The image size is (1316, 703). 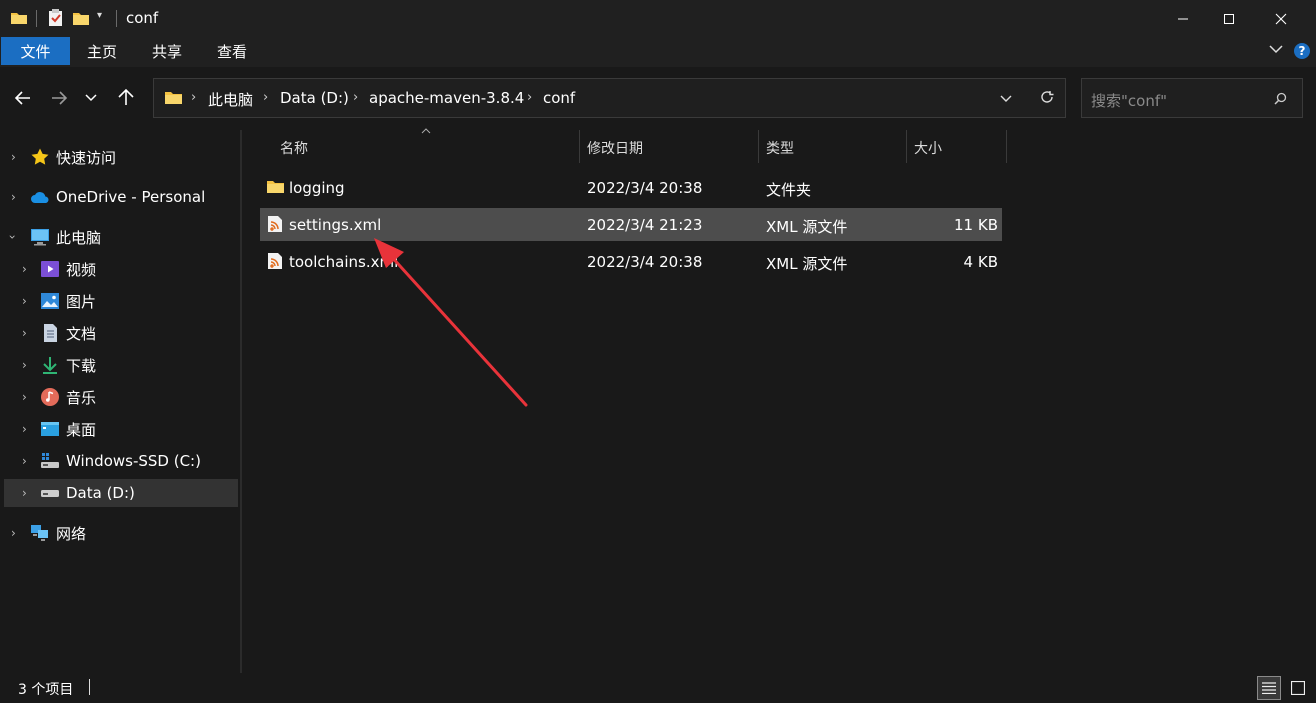 What do you see at coordinates (658, 52) in the screenshot?
I see `ribbon` at bounding box center [658, 52].